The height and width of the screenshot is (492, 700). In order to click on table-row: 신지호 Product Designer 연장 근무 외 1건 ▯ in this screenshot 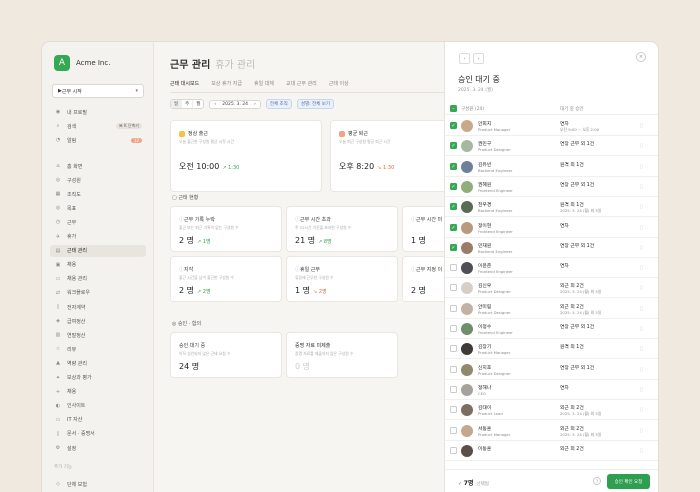, I will do `click(551, 370)`.